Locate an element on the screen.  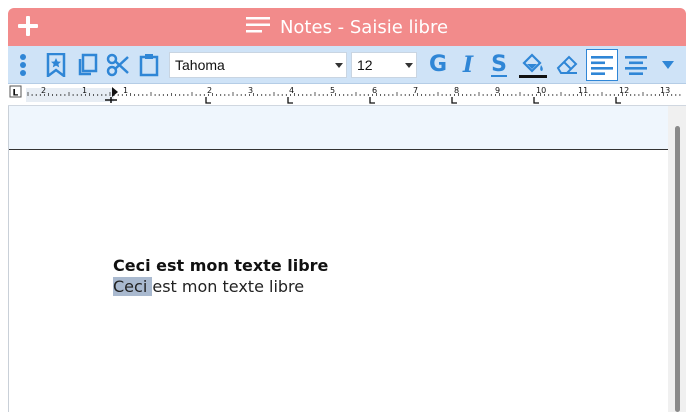
bold-icon: G is located at coordinates (438, 64).